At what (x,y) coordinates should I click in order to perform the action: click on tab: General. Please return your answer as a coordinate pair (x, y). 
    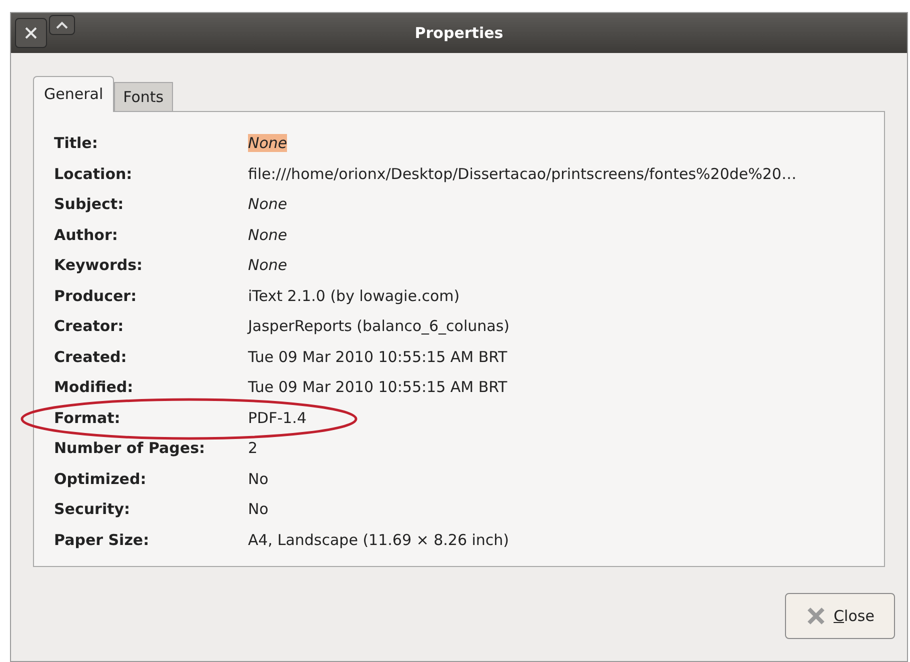
    Looking at the image, I should click on (73, 94).